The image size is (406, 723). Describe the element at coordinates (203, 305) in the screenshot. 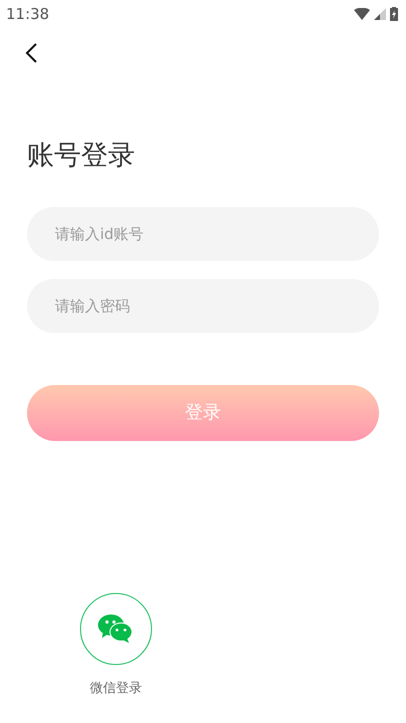

I see `input-field: 请输入密码` at that location.